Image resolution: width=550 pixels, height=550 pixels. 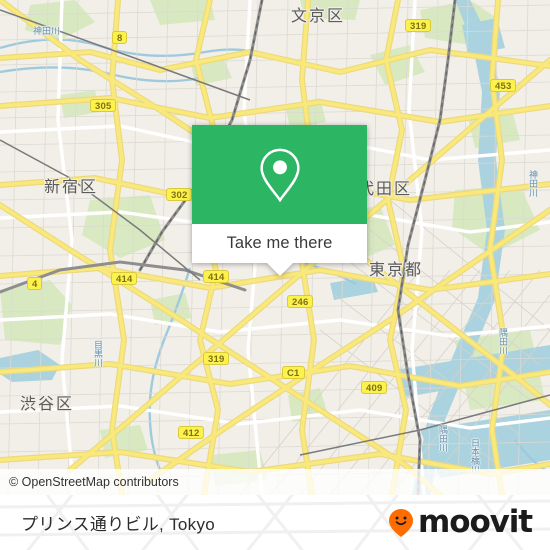 I want to click on map-place-label: 新宿区, so click(x=71, y=187).